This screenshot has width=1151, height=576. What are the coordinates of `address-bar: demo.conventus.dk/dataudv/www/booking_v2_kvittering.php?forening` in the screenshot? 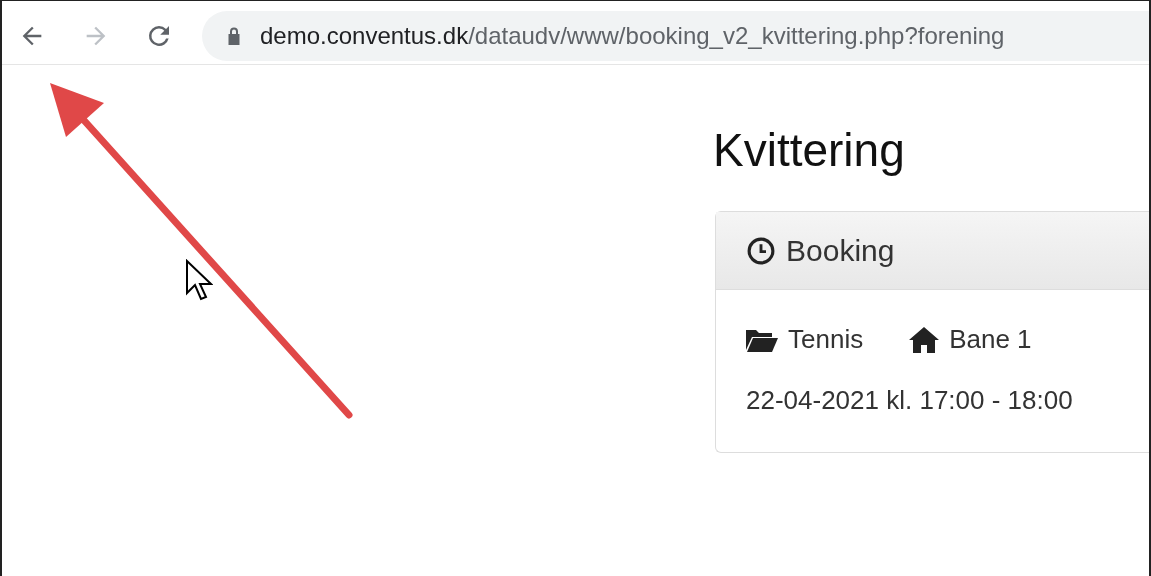 It's located at (675, 35).